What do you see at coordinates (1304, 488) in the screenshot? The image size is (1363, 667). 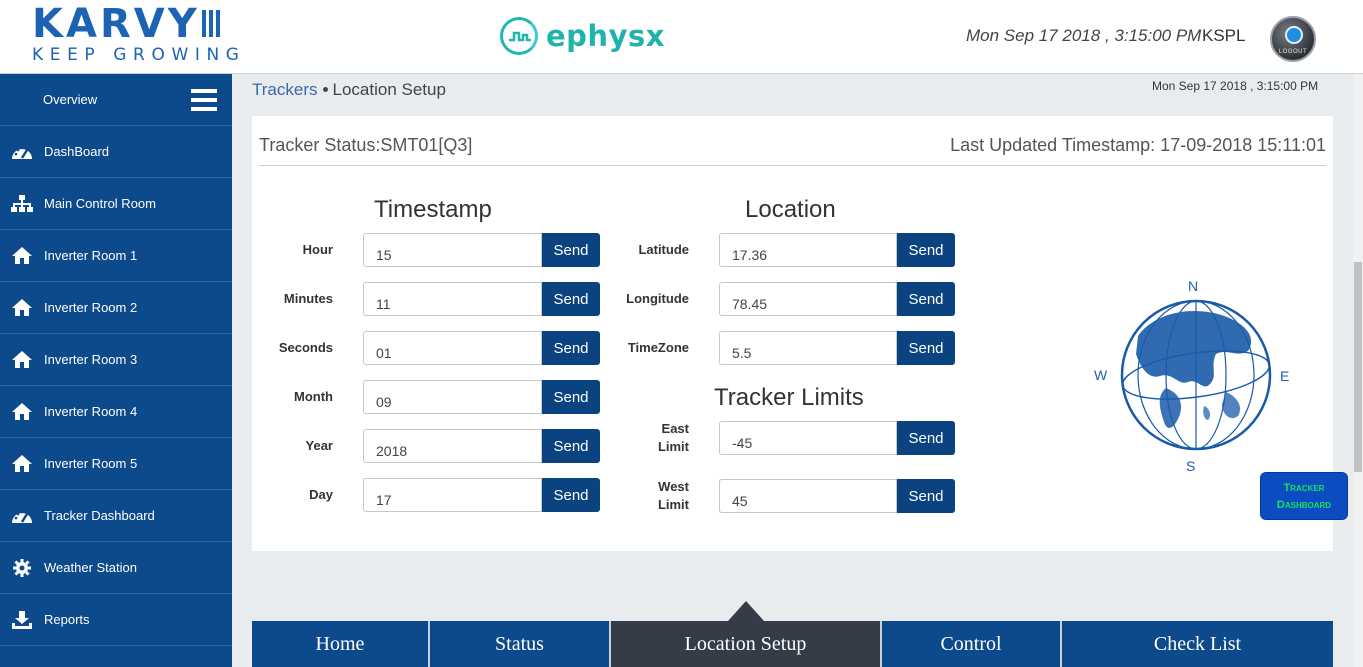 I see `tracker-dashboard-line1: Tracker` at bounding box center [1304, 488].